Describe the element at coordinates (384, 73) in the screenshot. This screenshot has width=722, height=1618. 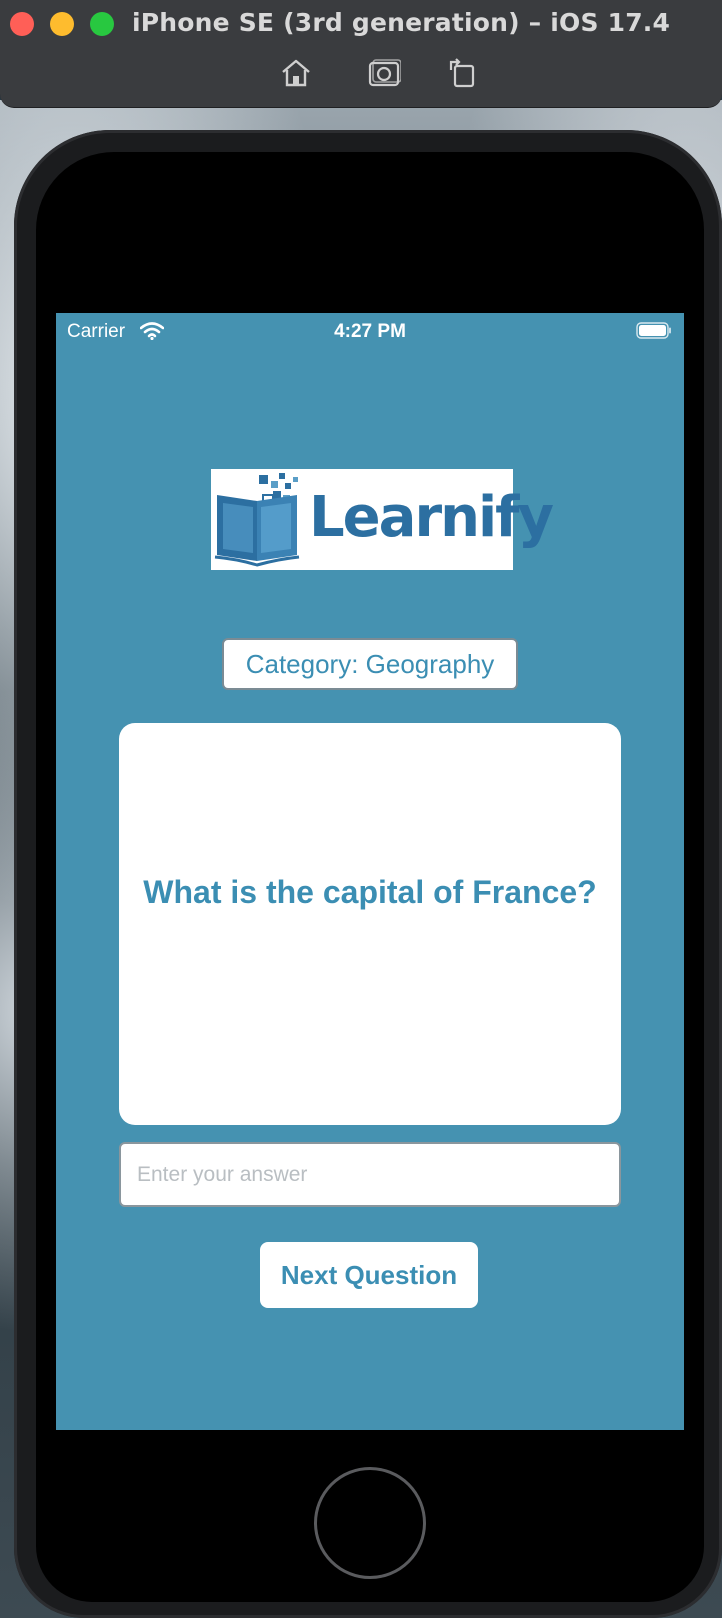
I see `camera-icon` at that location.